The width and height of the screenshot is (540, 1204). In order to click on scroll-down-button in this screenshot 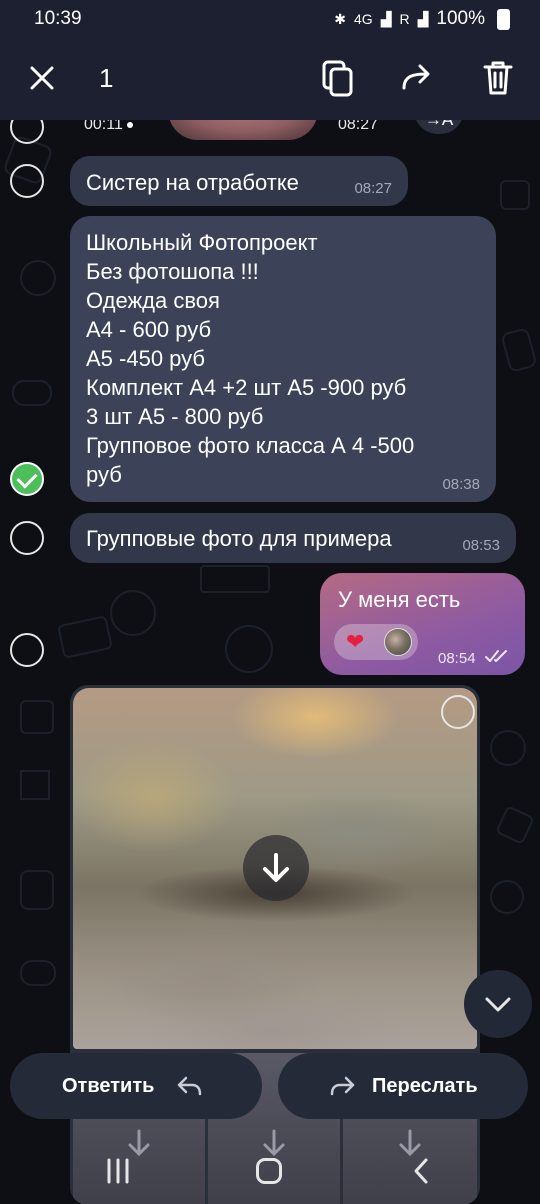, I will do `click(498, 1004)`.